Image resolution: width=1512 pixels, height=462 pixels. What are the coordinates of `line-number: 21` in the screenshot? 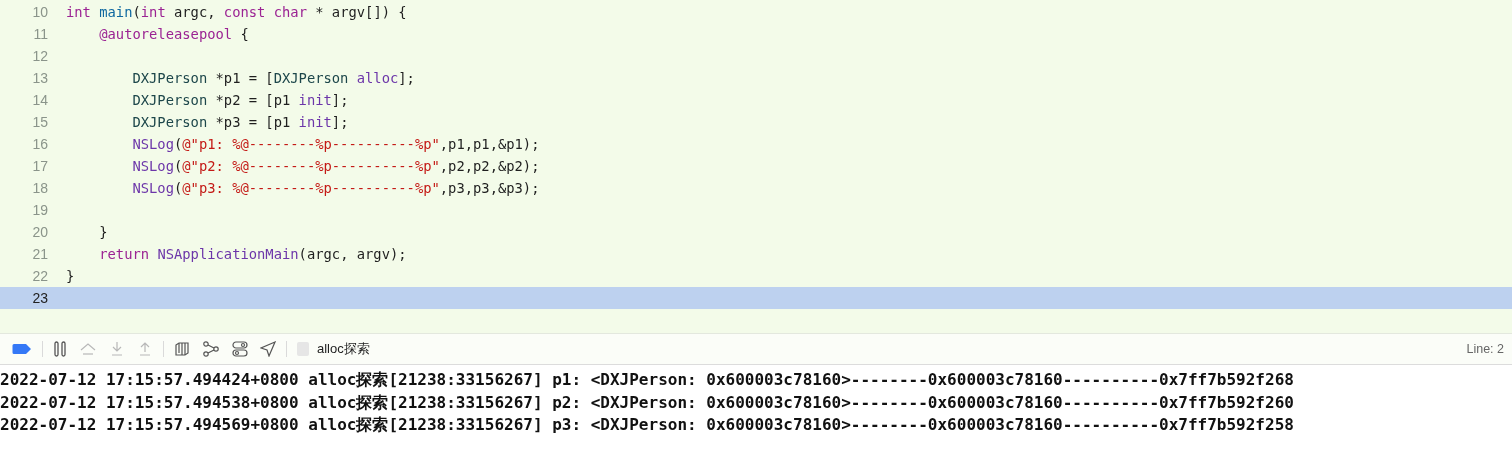 It's located at (39, 254).